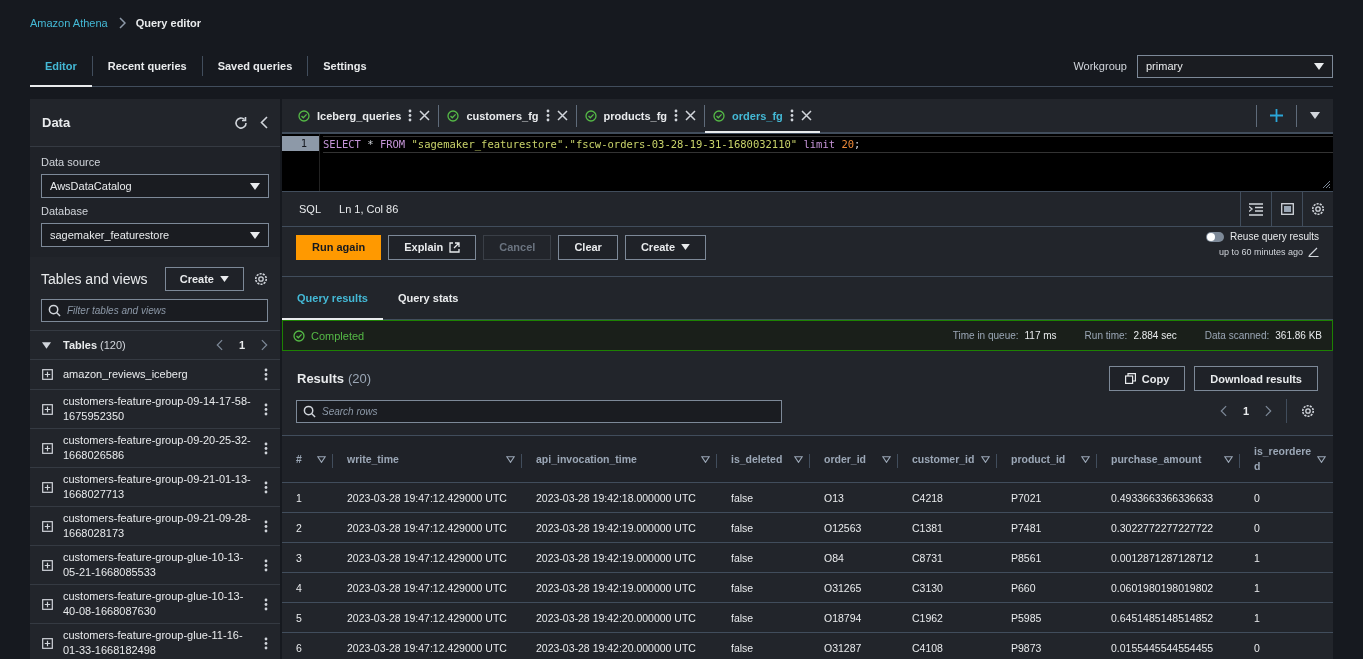  I want to click on data-source-select: AwsDataCatalog, so click(155, 186).